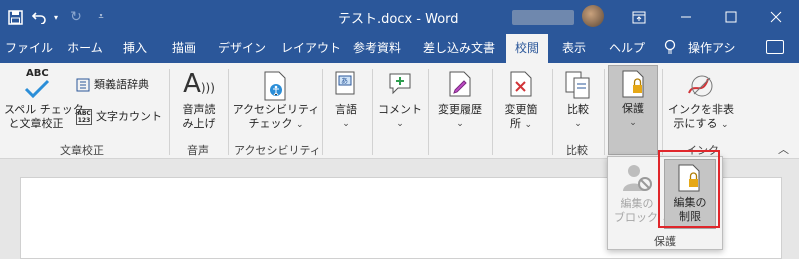 The height and width of the screenshot is (259, 799). I want to click on block-authors-button: 編集の ブロック ⌄, so click(641, 193).